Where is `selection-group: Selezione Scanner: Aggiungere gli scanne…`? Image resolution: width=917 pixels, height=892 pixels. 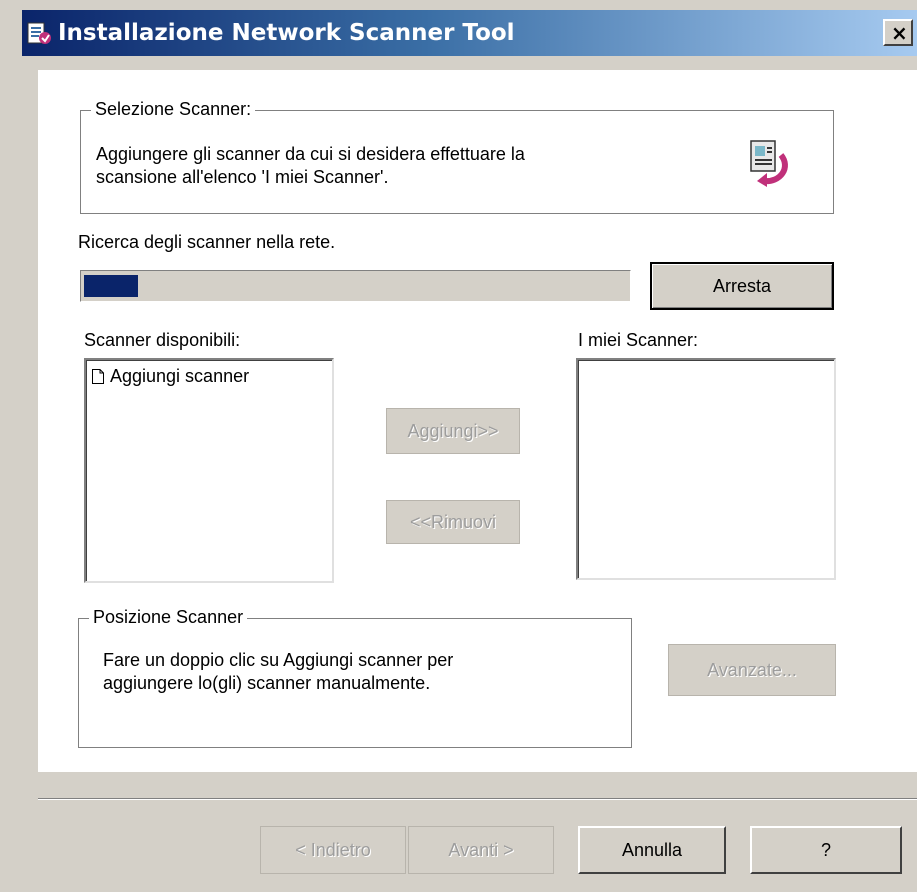 selection-group: Selezione Scanner: Aggiungere gli scanne… is located at coordinates (457, 156).